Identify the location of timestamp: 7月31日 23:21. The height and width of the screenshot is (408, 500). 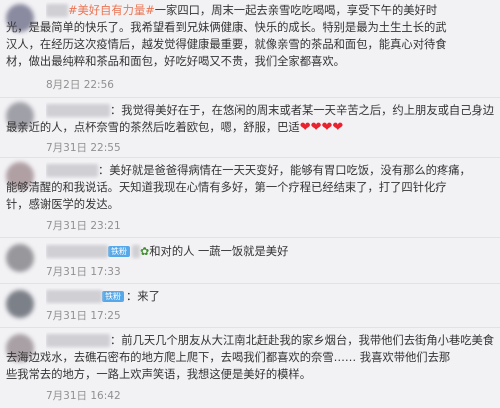
(83, 226).